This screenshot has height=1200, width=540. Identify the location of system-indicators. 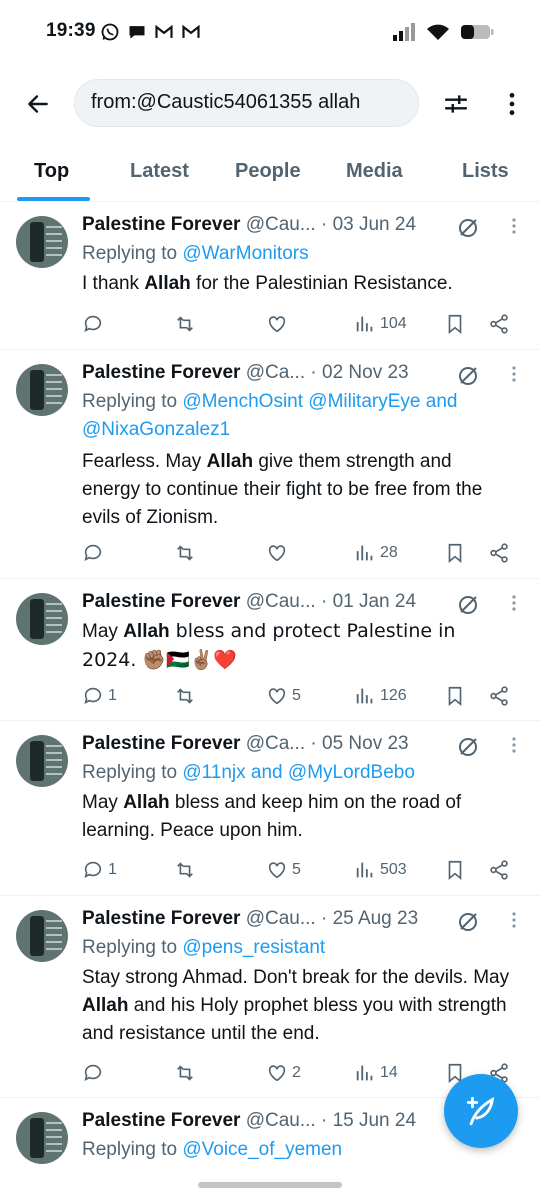
(443, 32).